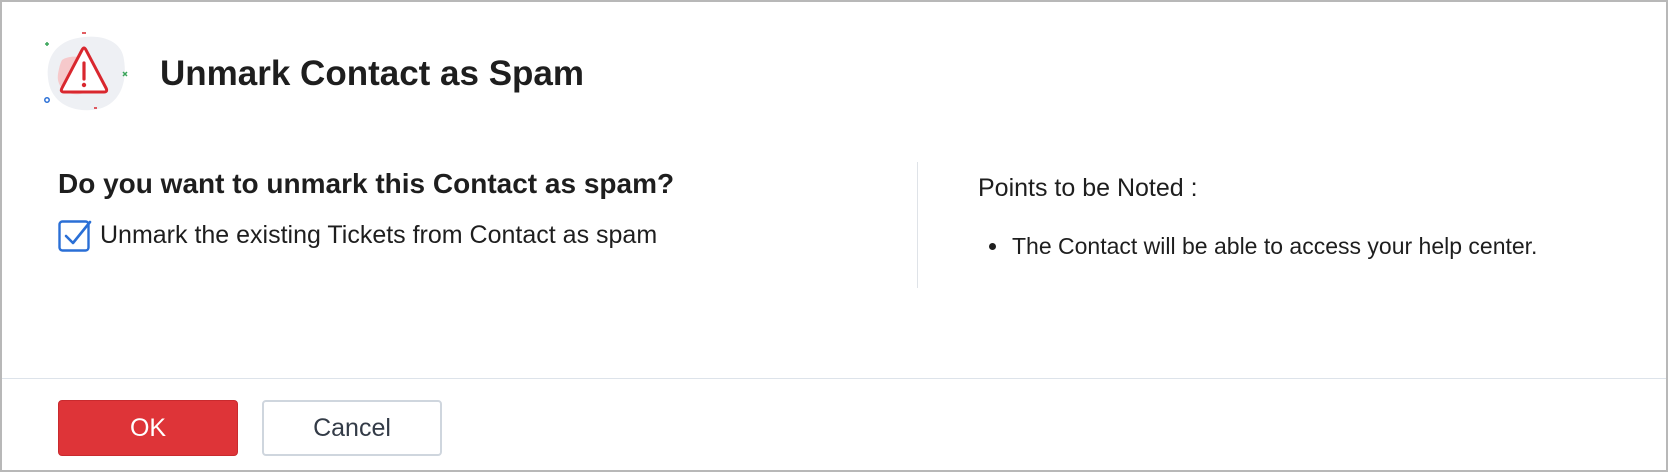 The image size is (1668, 472). What do you see at coordinates (834, 378) in the screenshot?
I see `footer-divider` at bounding box center [834, 378].